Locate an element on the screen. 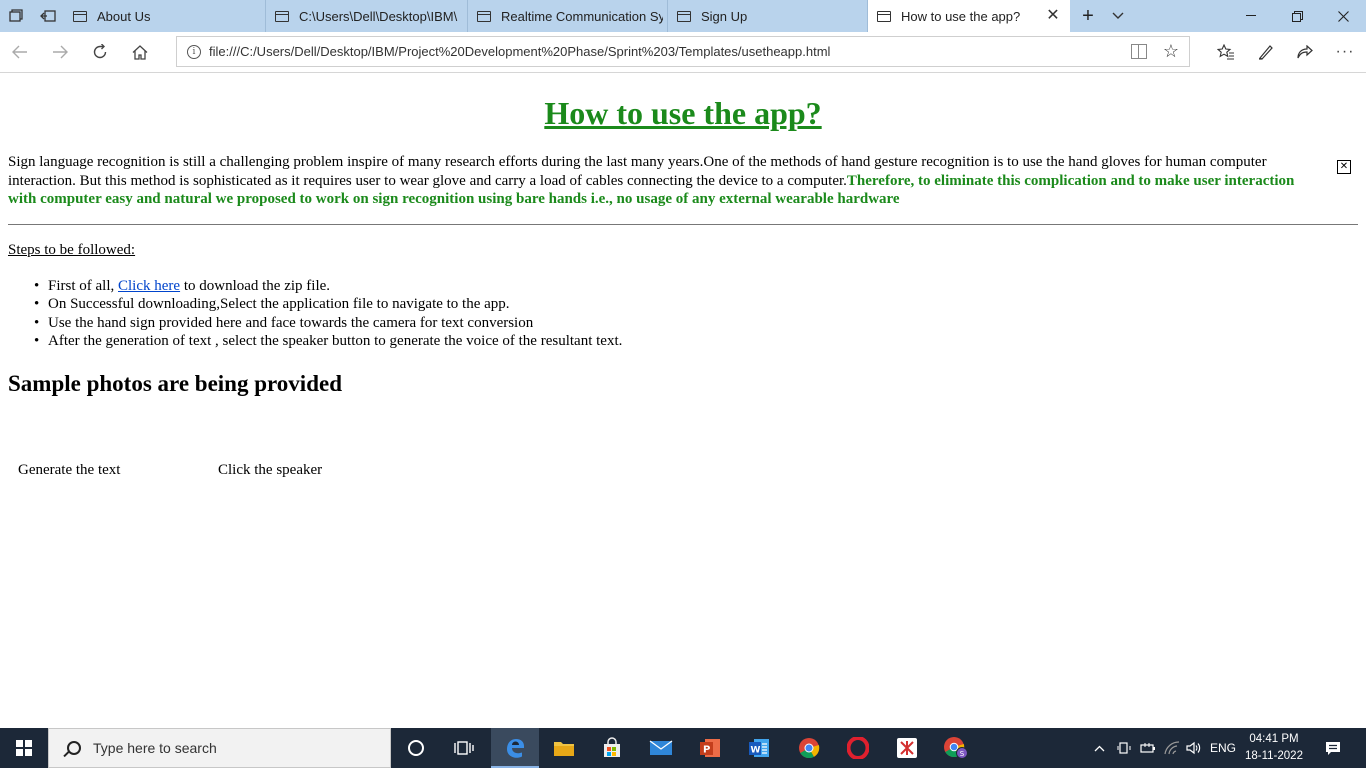 The height and width of the screenshot is (768, 1366). home-icon is located at coordinates (140, 52).